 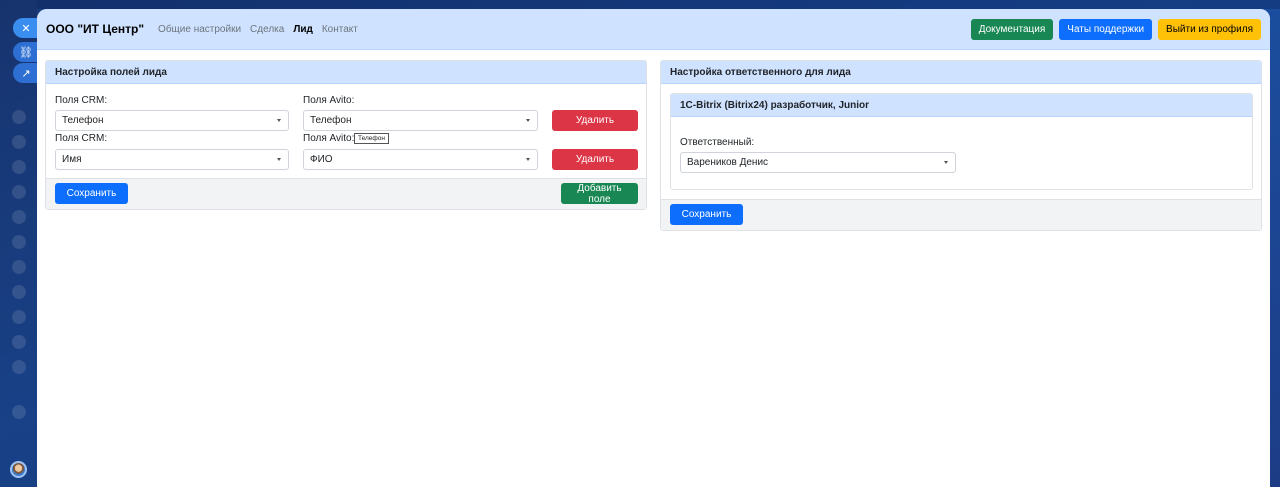 I want to click on add-field-button: Добавить поле, so click(x=599, y=194).